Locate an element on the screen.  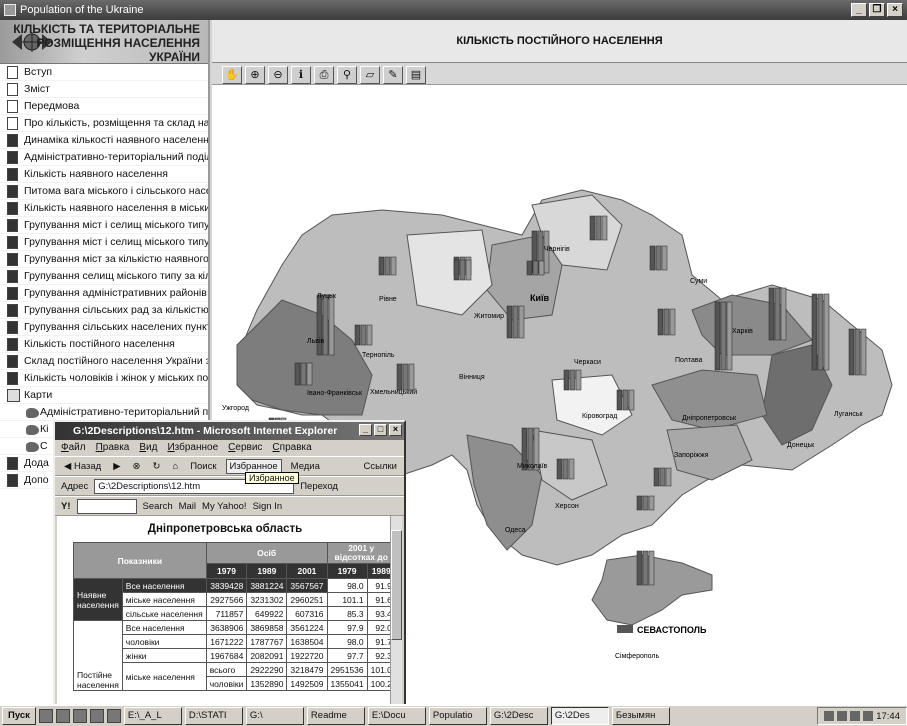
sidebar-item: Кількість наявного населення is located at coordinates (104, 174).